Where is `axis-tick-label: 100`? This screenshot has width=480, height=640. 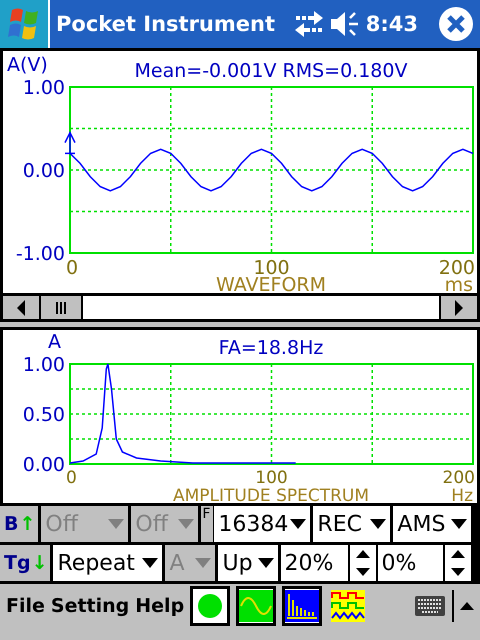
axis-tick-label: 100 is located at coordinates (271, 478).